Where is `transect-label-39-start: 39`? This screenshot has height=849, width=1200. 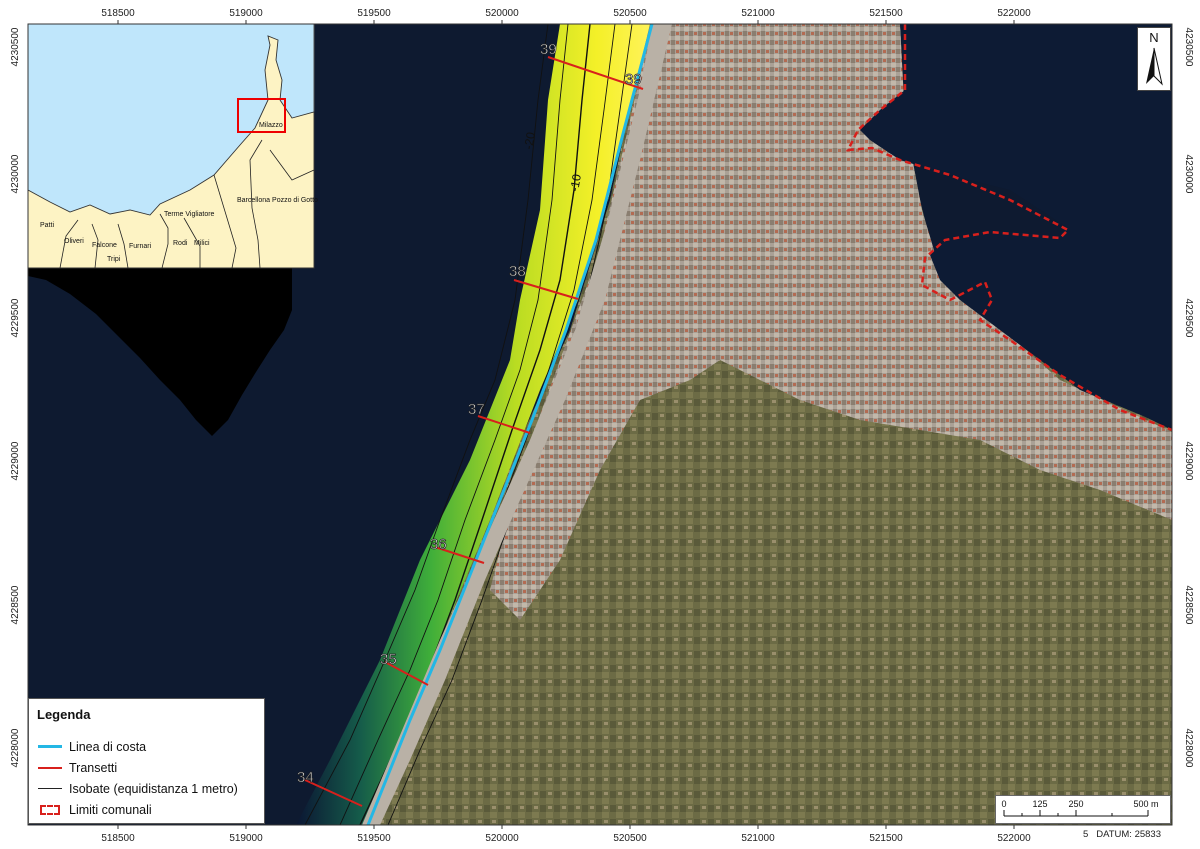 transect-label-39-start: 39 is located at coordinates (548, 49).